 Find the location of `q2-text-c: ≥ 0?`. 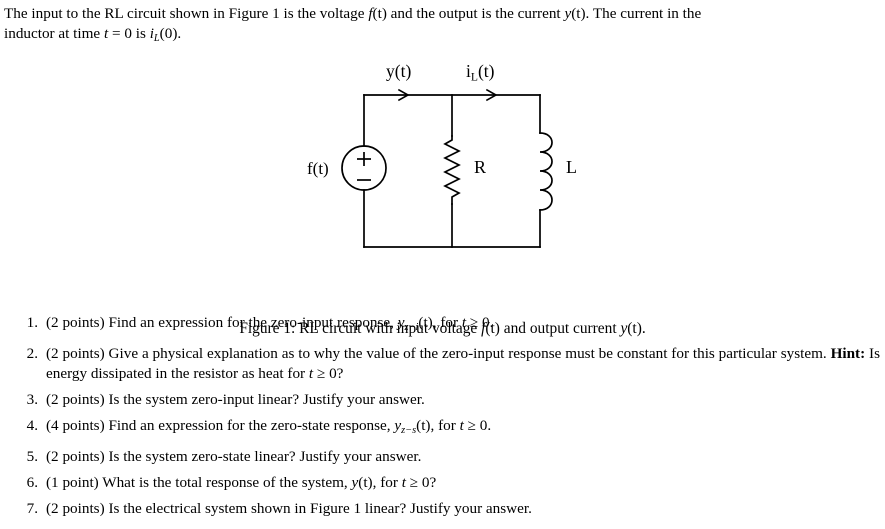

q2-text-c: ≥ 0? is located at coordinates (328, 373).